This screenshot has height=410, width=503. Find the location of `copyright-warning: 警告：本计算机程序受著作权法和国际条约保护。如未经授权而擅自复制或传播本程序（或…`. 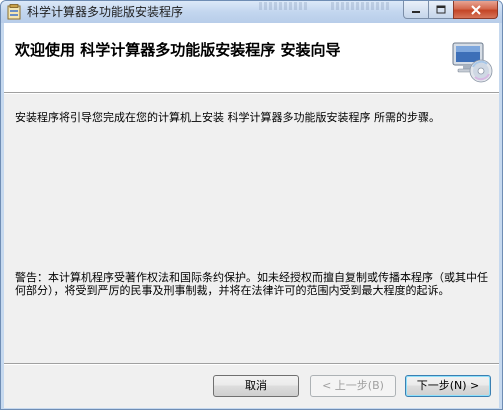

copyright-warning: 警告：本计算机程序受著作权法和国际条约保护。如未经授权而擅自复制或传播本程序（或… is located at coordinates (251, 284).